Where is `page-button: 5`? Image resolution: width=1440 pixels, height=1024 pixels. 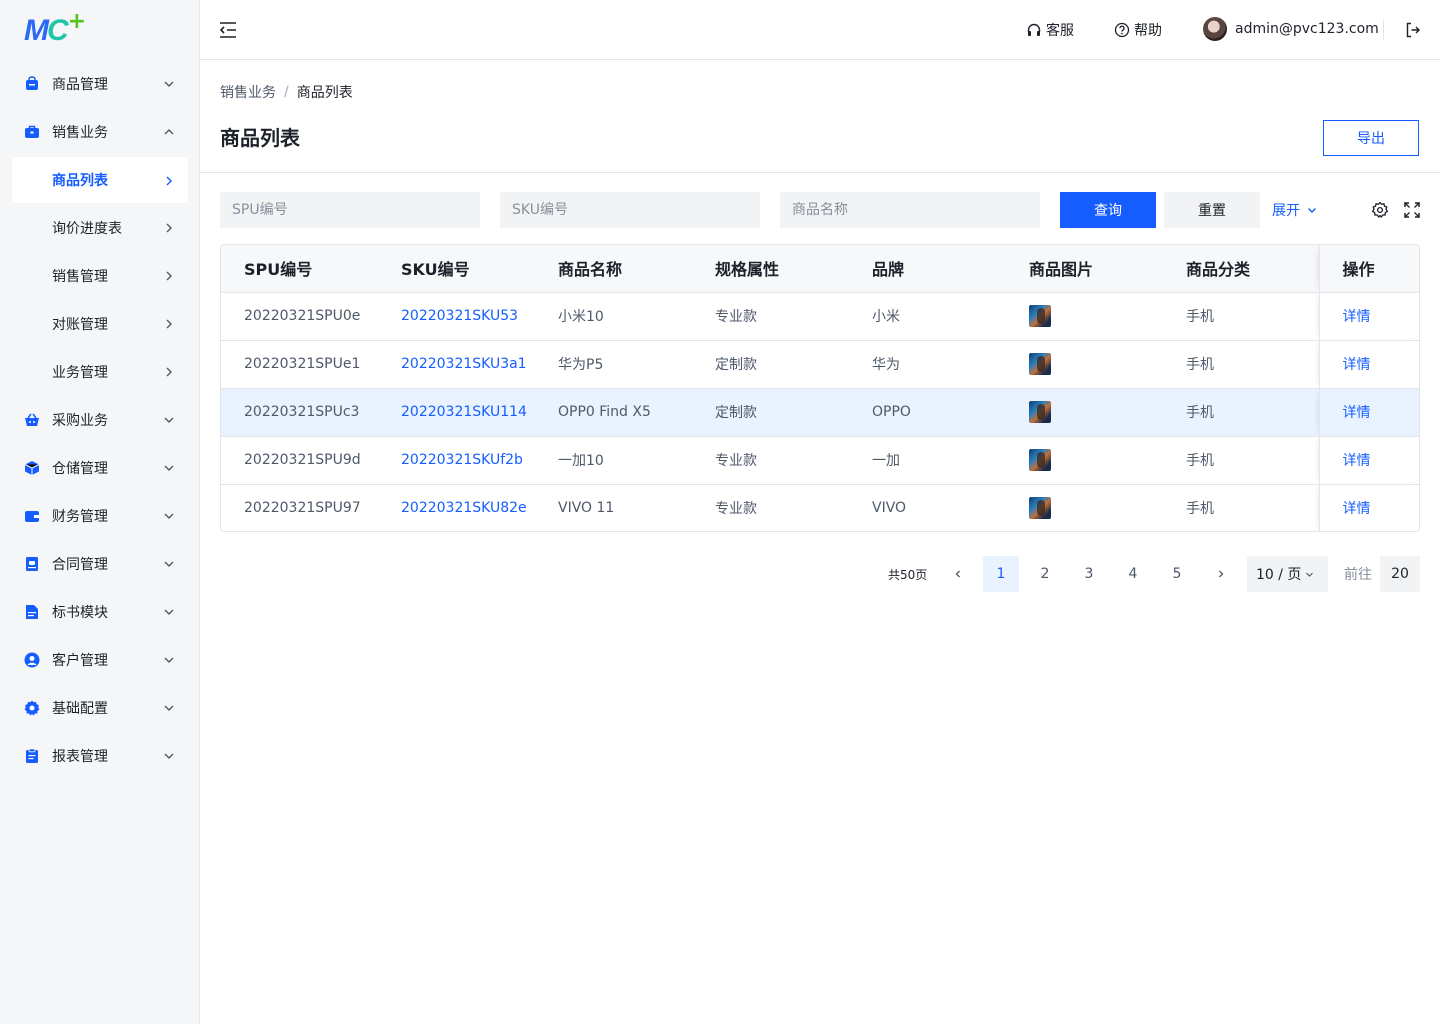
page-button: 5 is located at coordinates (1177, 574).